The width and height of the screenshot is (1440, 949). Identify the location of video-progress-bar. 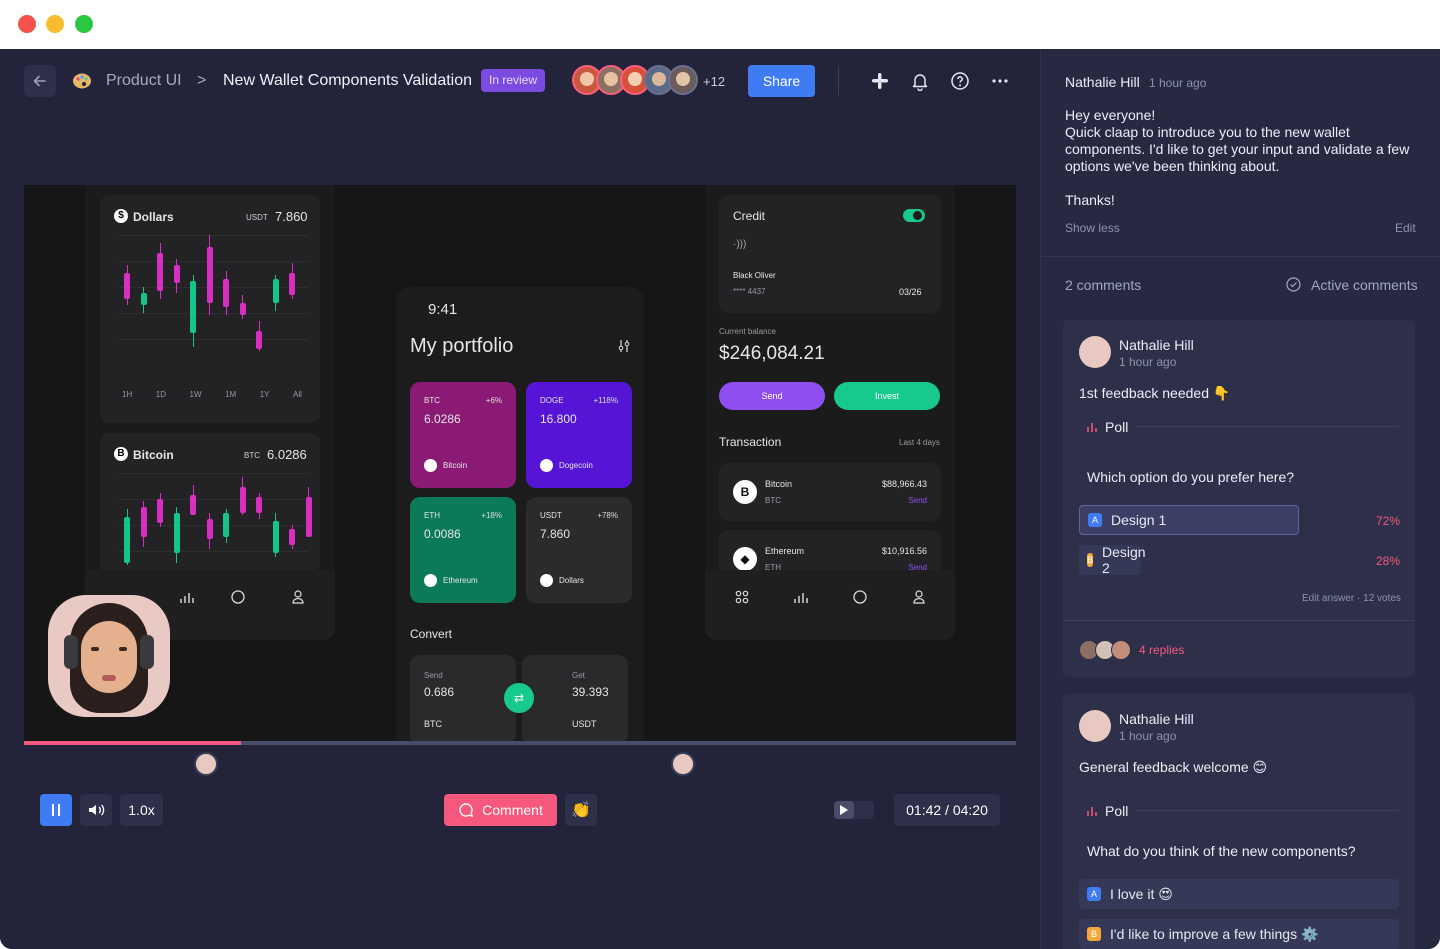
(520, 743).